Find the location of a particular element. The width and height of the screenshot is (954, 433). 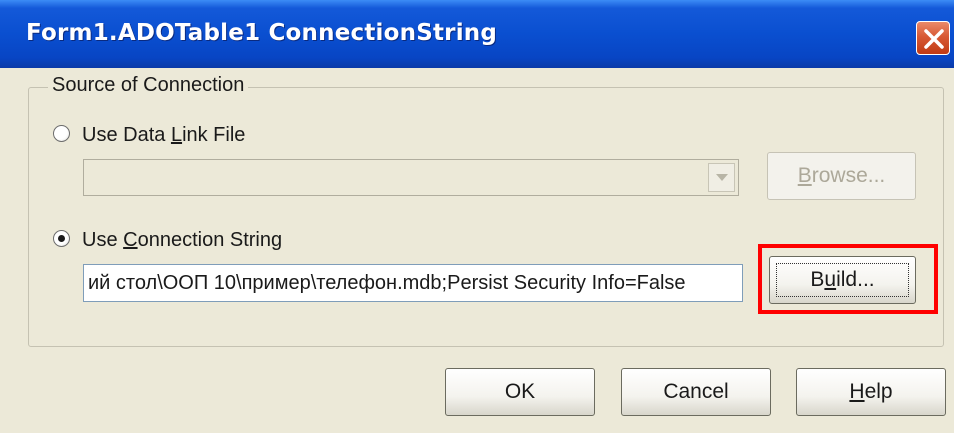

close-icon is located at coordinates (934, 39).